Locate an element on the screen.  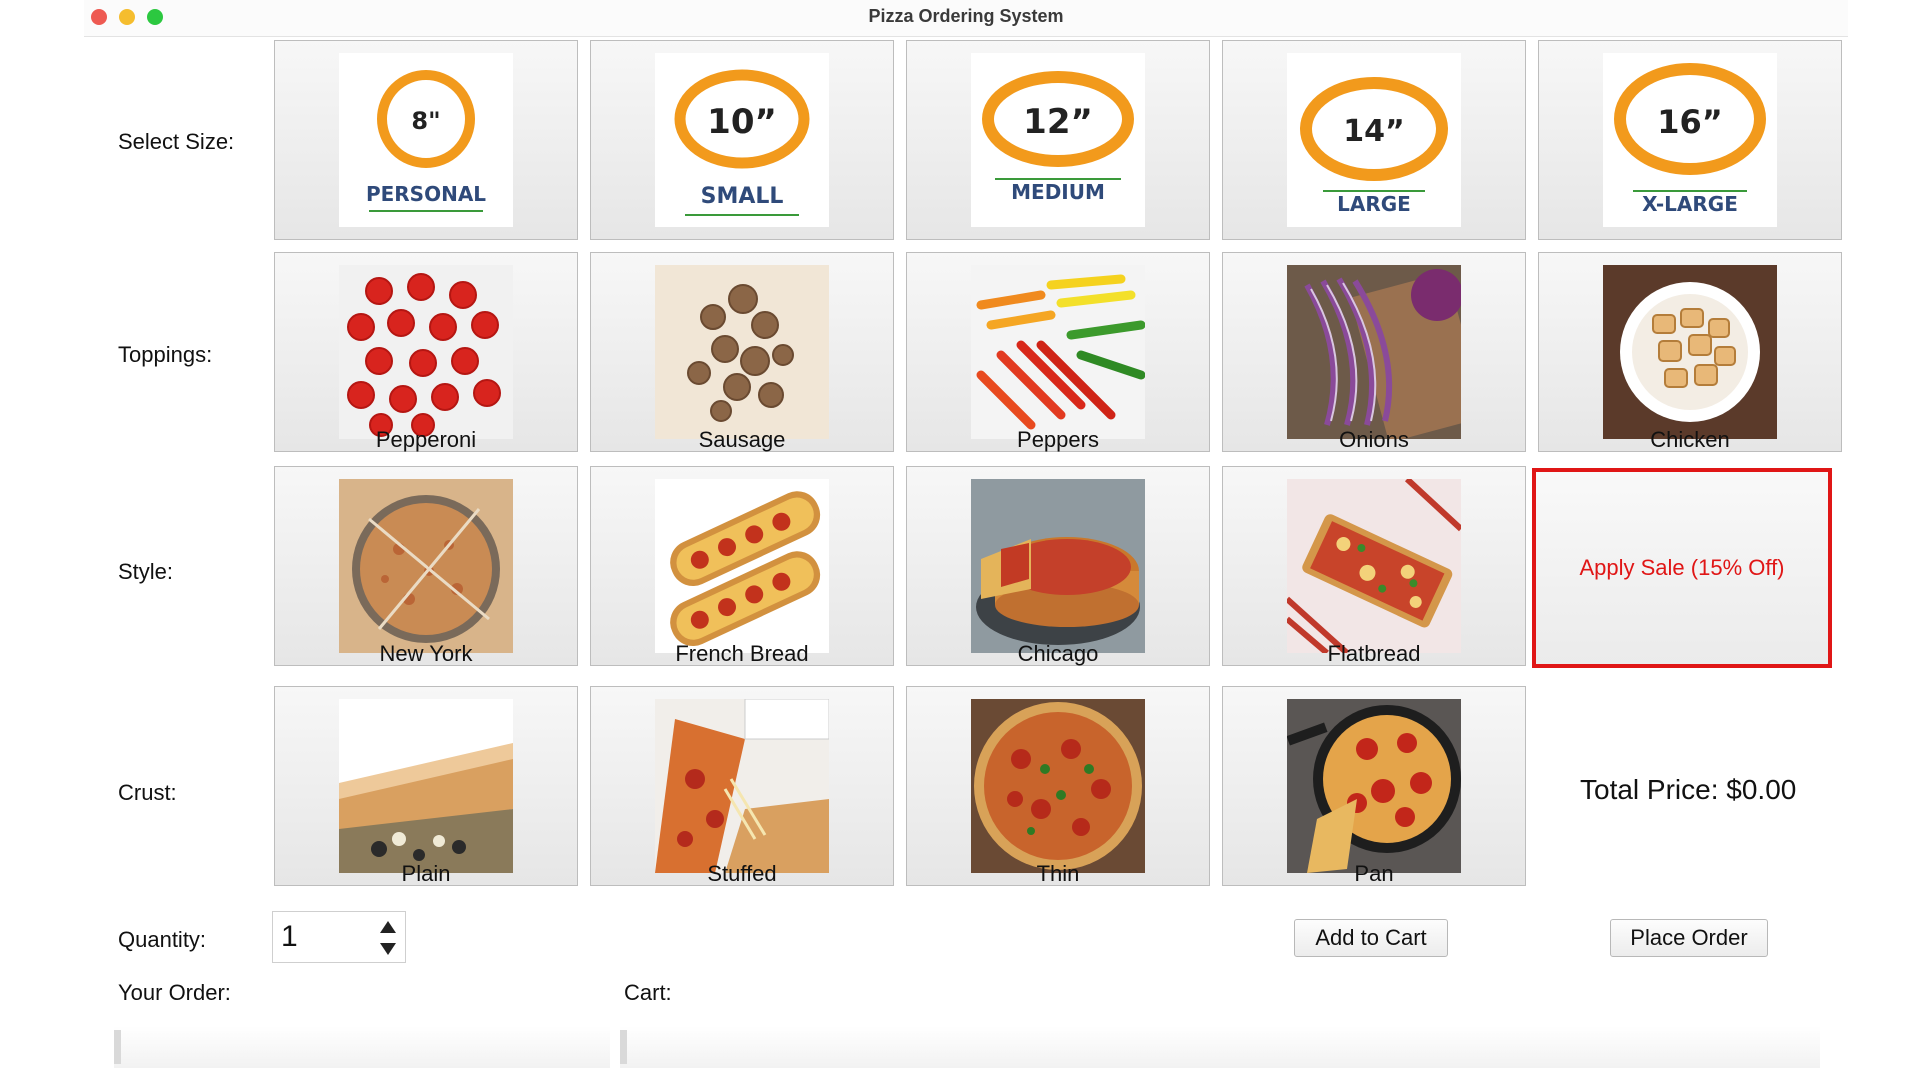
size-personal-logo: 8" PERSONAL is located at coordinates (426, 140).